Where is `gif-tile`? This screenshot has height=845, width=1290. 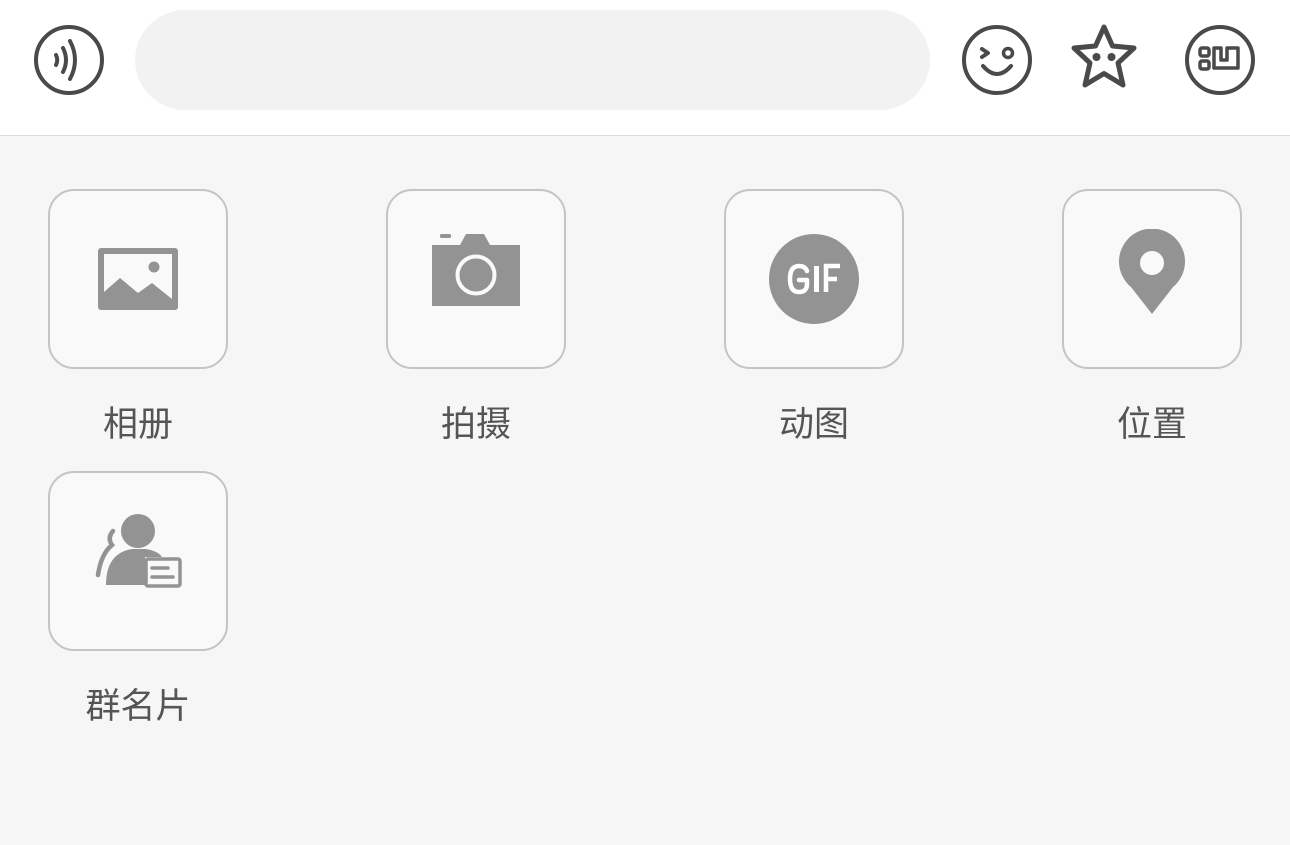
gif-tile is located at coordinates (814, 279).